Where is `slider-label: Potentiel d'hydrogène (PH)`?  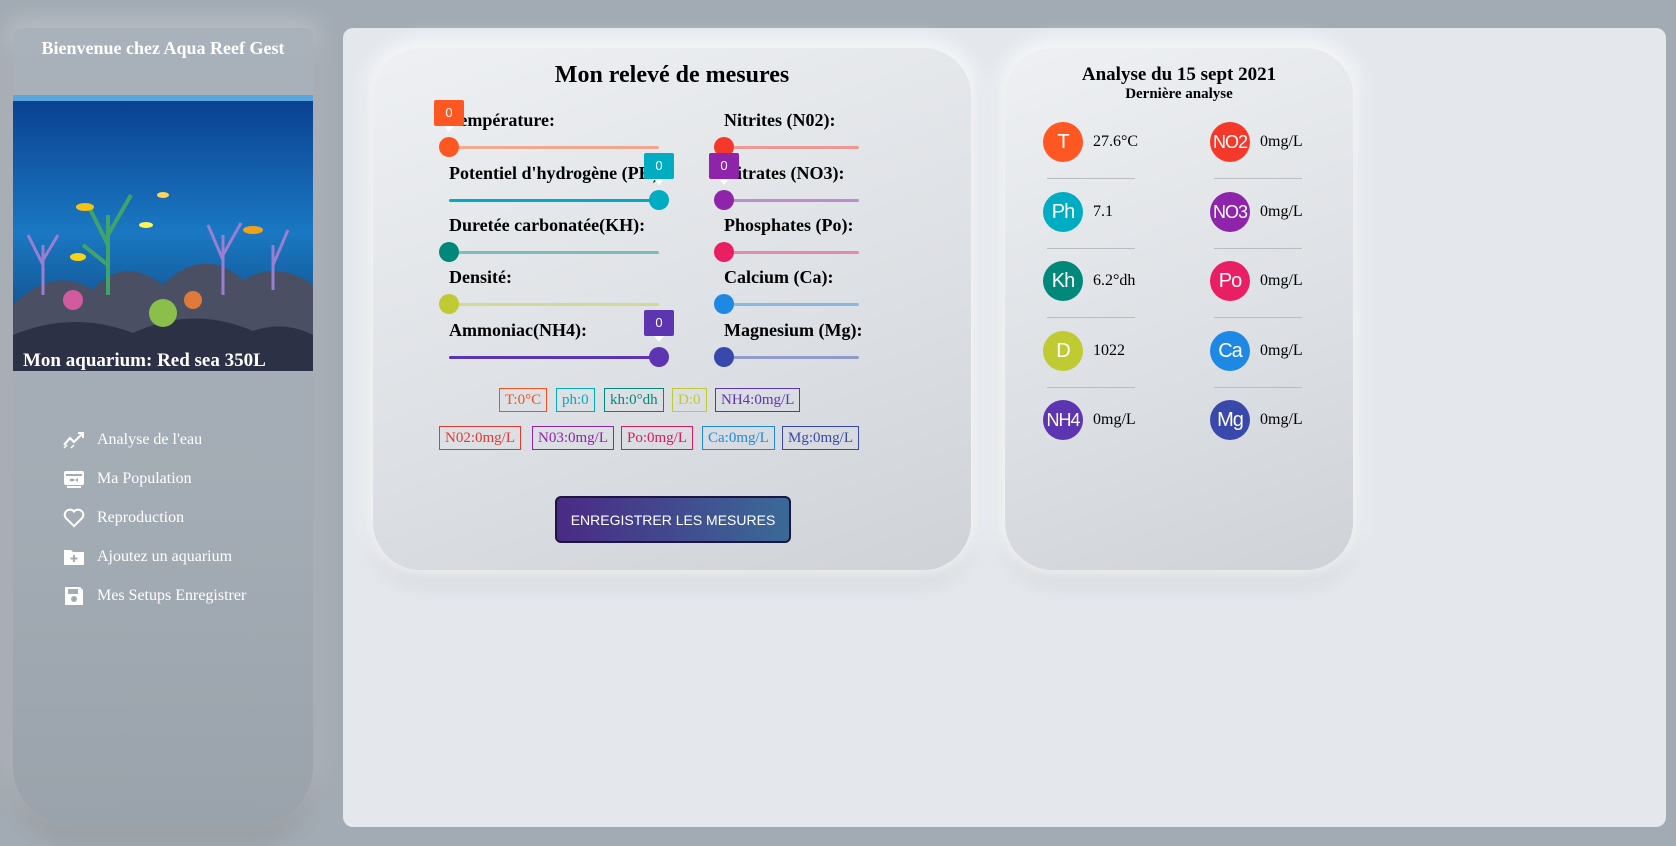 slider-label: Potentiel d'hydrogène (PH) is located at coordinates (554, 173).